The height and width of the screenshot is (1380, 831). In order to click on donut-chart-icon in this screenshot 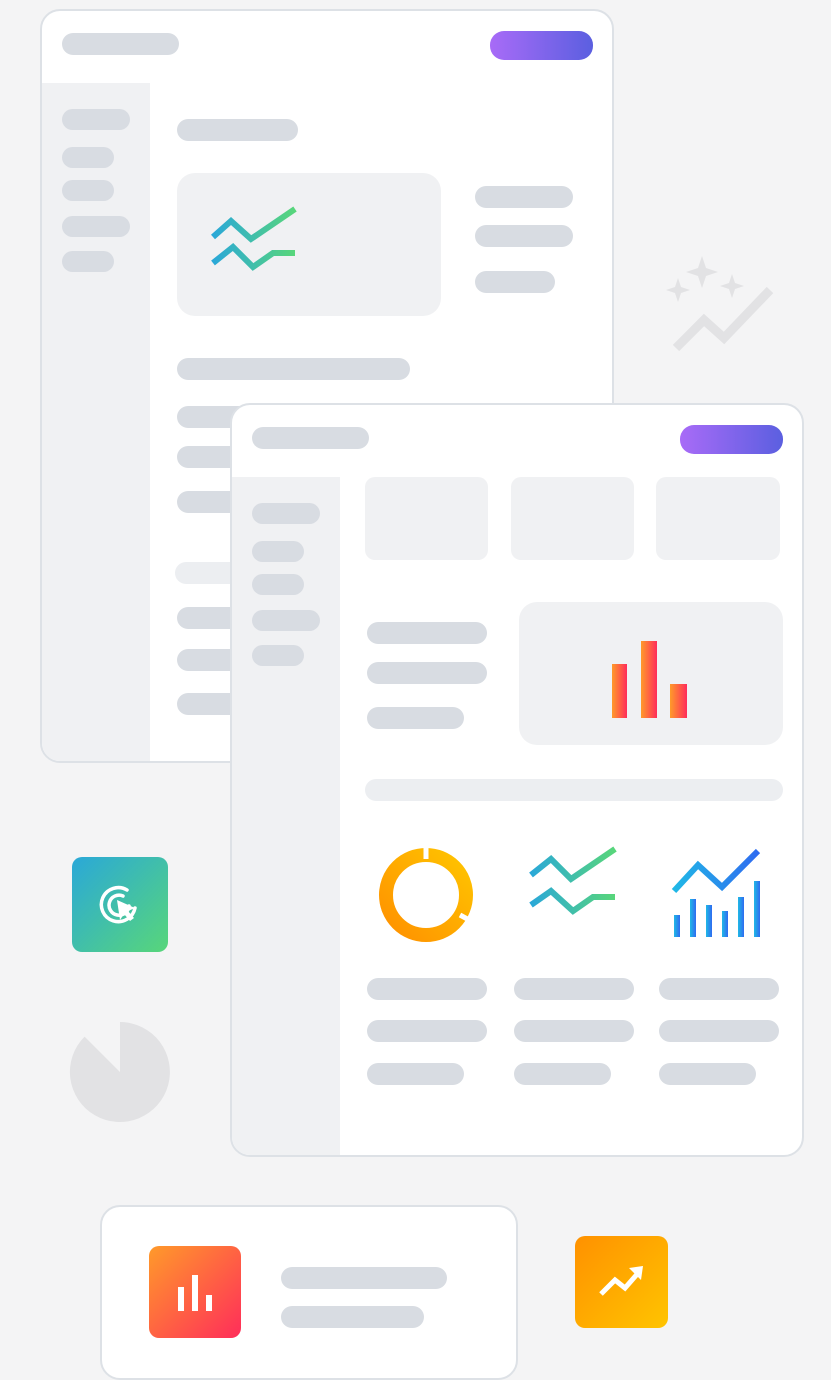, I will do `click(426, 893)`.